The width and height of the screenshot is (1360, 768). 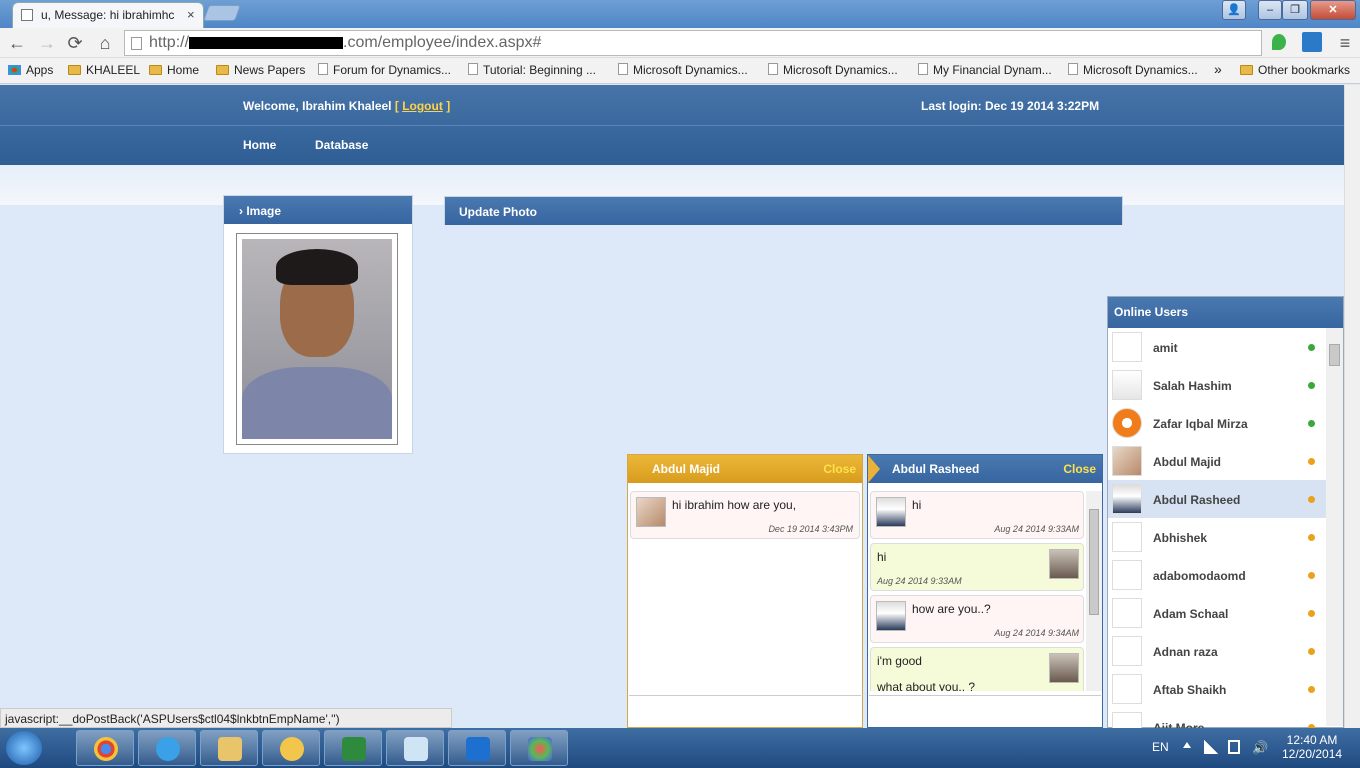 I want to click on user-name: adabomodaomd, so click(x=1199, y=576).